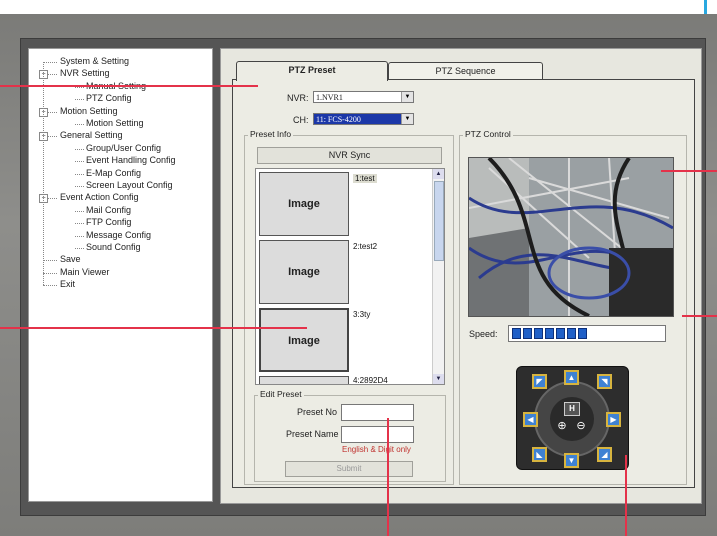 This screenshot has width=717, height=536. I want to click on tree-item: Message Config, so click(118, 235).